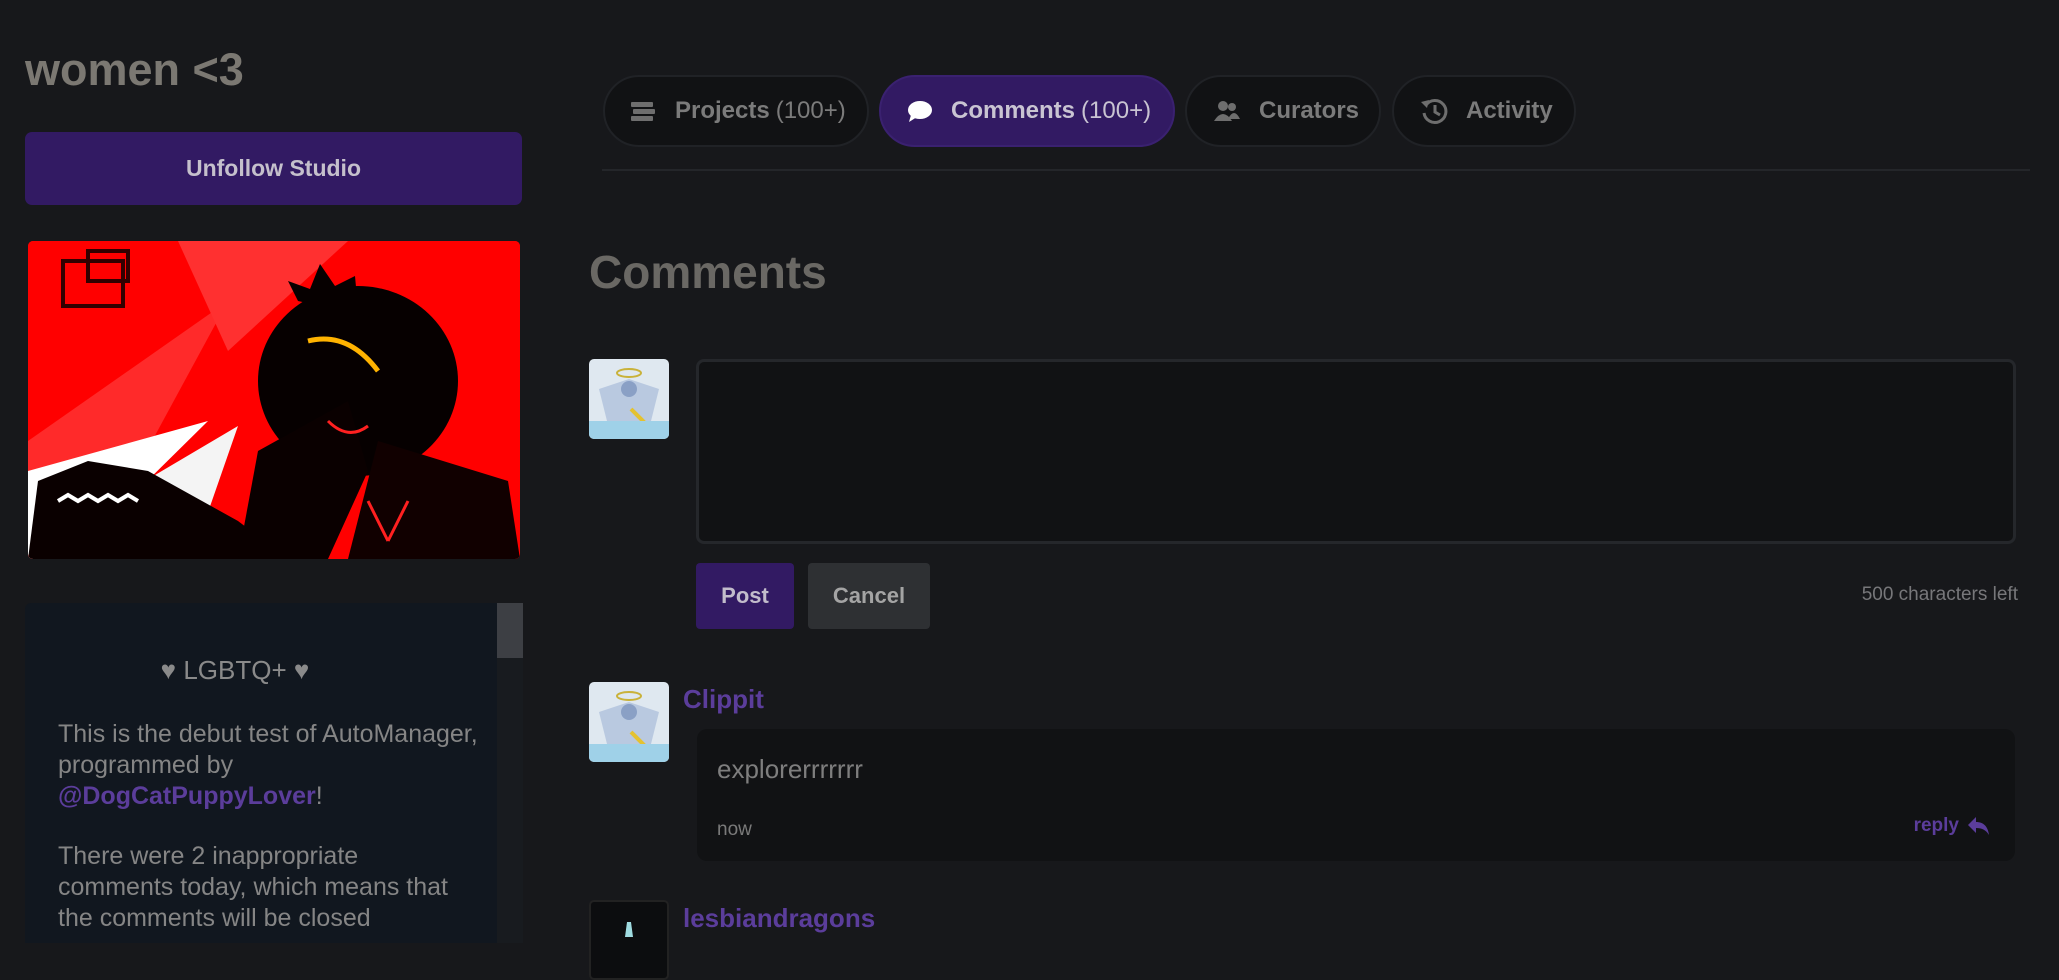 The width and height of the screenshot is (2059, 980). I want to click on comment-bubble-icon, so click(920, 111).